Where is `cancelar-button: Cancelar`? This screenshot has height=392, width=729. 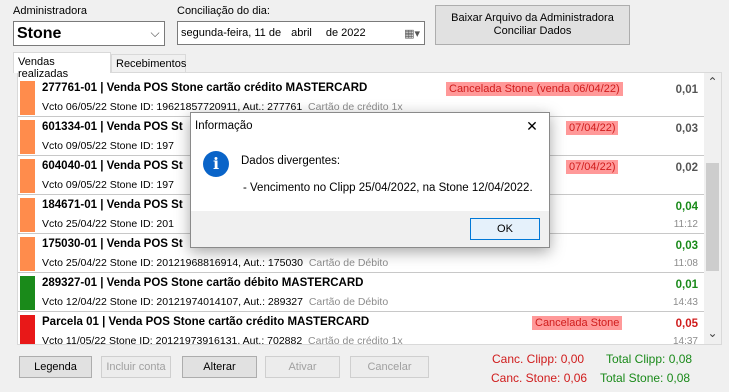 cancelar-button: Cancelar is located at coordinates (389, 367).